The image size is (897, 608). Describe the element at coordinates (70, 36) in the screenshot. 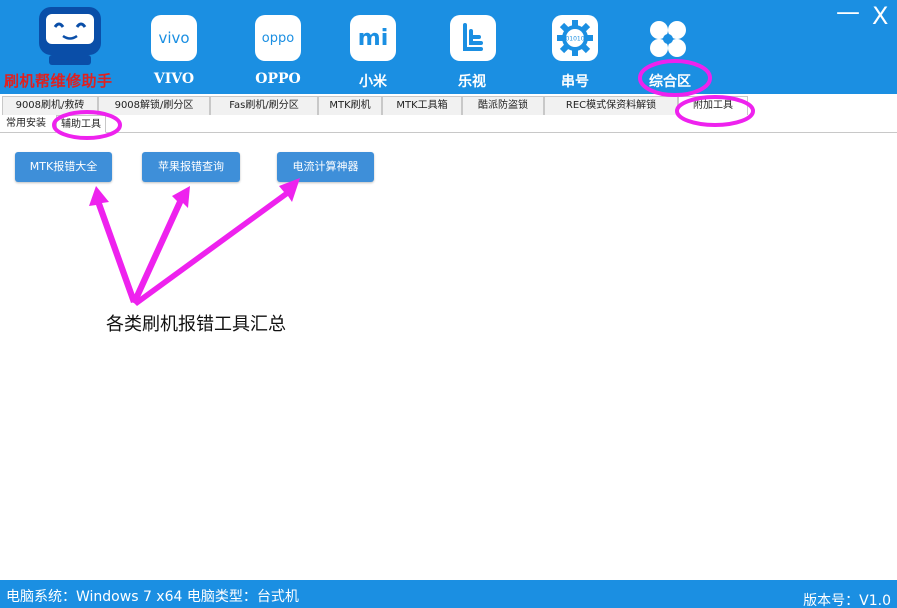

I see `robot-logo-icon` at that location.